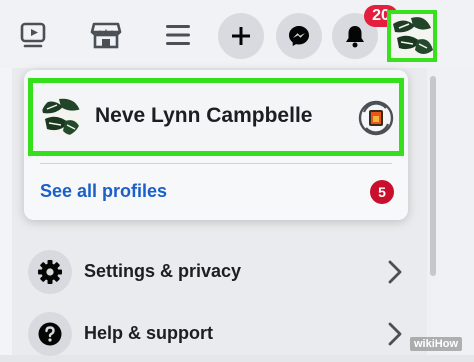 This screenshot has width=474, height=362. Describe the element at coordinates (61, 117) in the screenshot. I see `profile-avatar` at that location.